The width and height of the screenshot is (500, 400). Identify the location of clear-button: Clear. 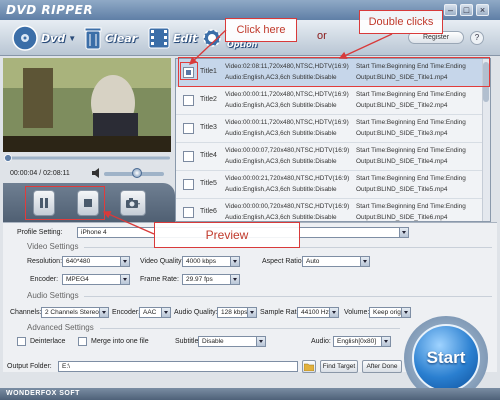
(110, 38).